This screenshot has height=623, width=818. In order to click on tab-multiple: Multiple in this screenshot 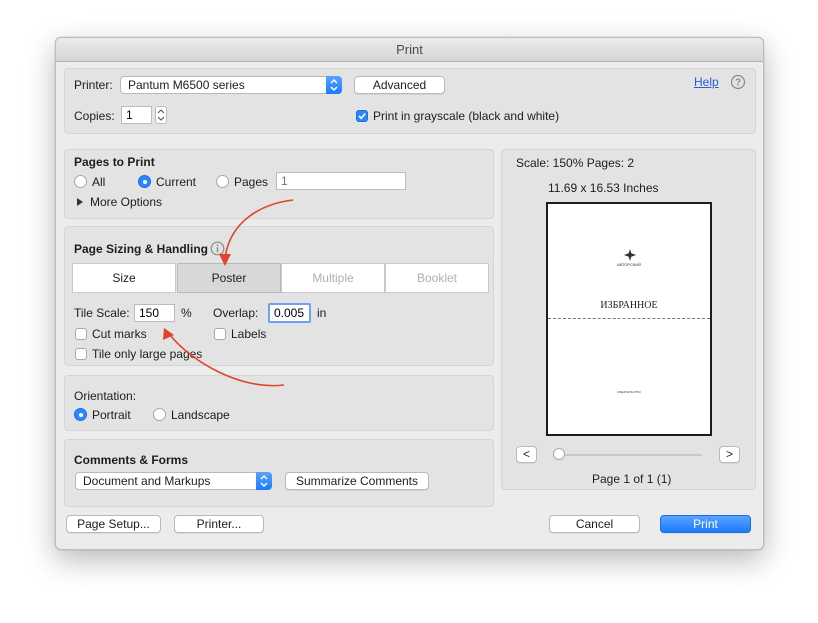, I will do `click(333, 278)`.